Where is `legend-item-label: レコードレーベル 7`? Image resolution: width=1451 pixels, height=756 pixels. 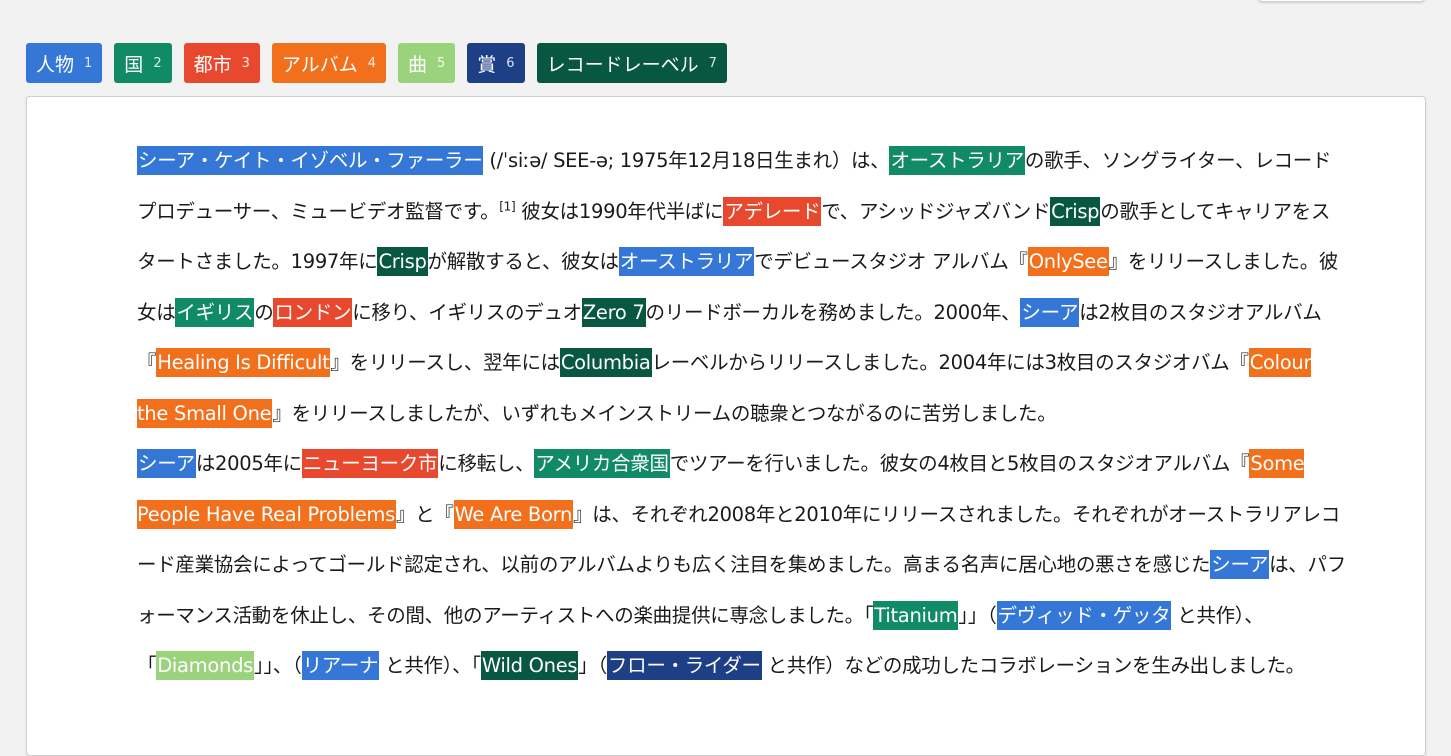 legend-item-label: レコードレーベル 7 is located at coordinates (631, 63).